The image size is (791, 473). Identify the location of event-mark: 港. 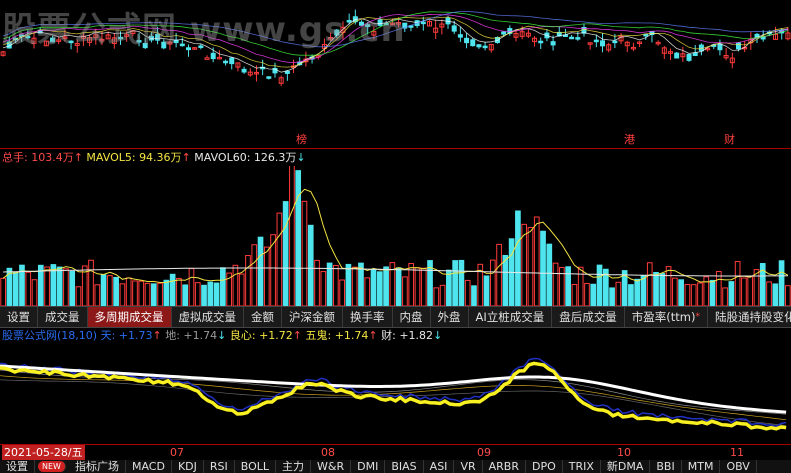
(629, 139).